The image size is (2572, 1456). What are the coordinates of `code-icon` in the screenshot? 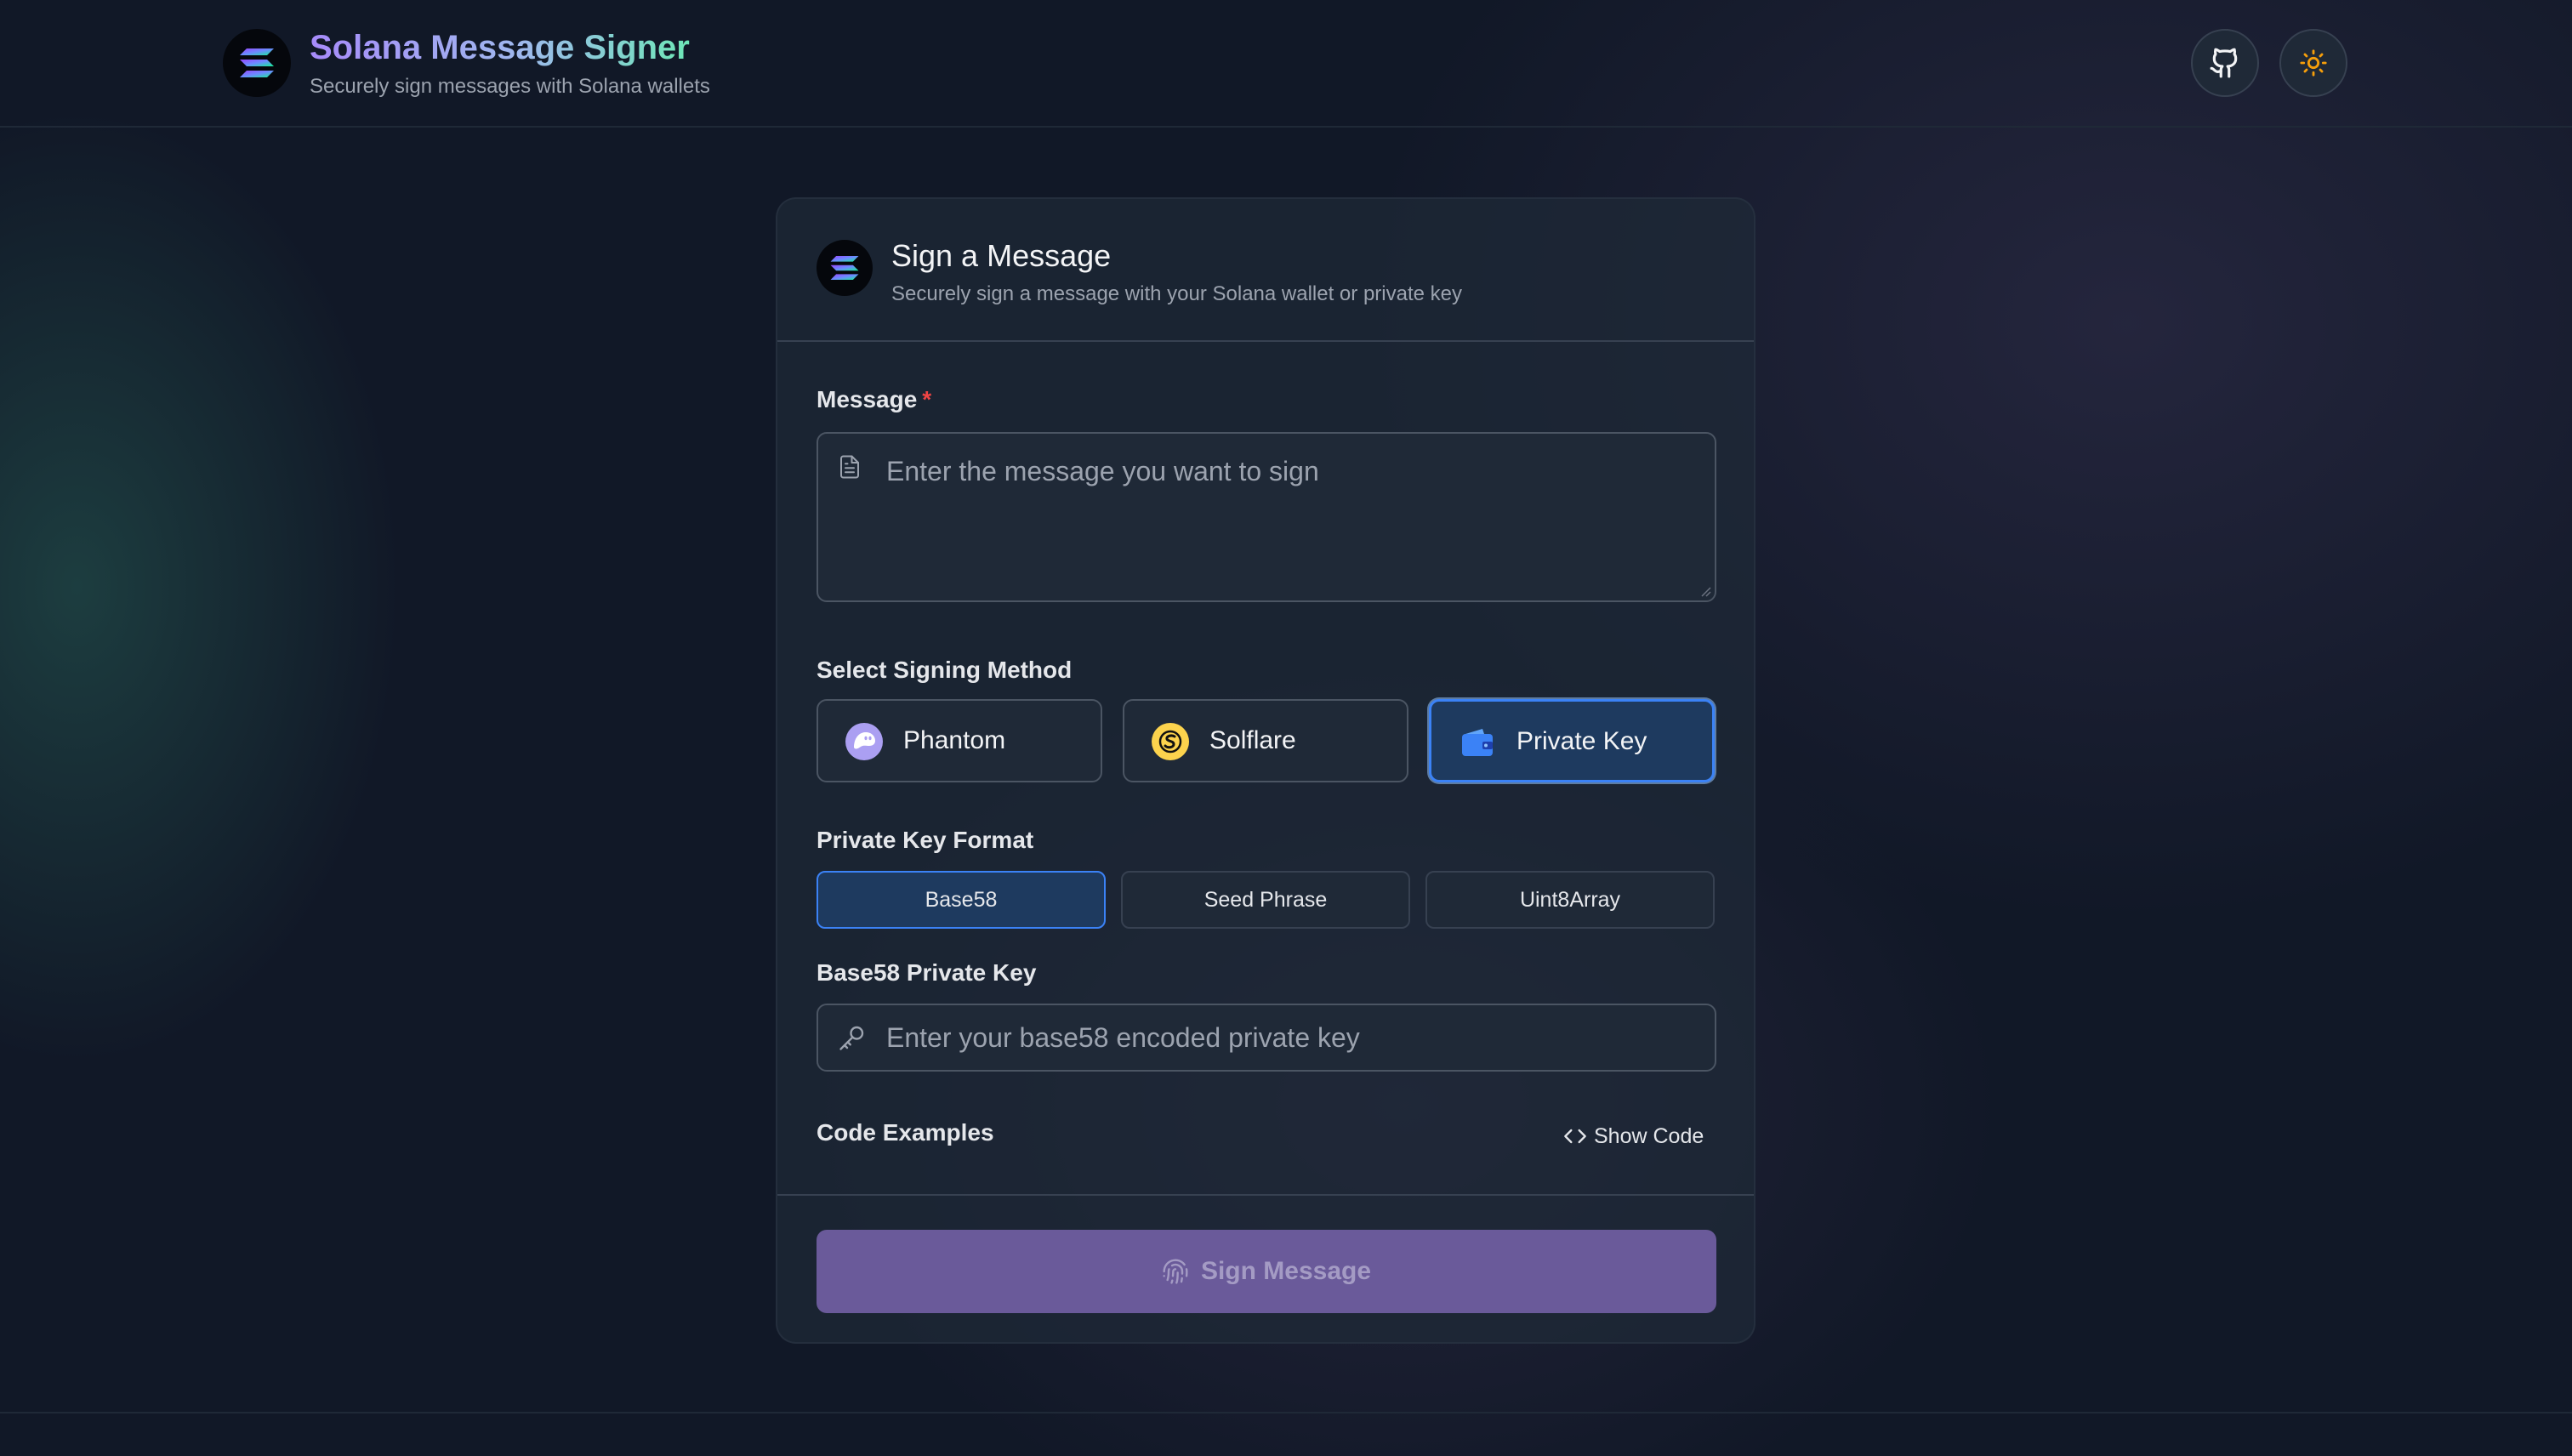 It's located at (1575, 1136).